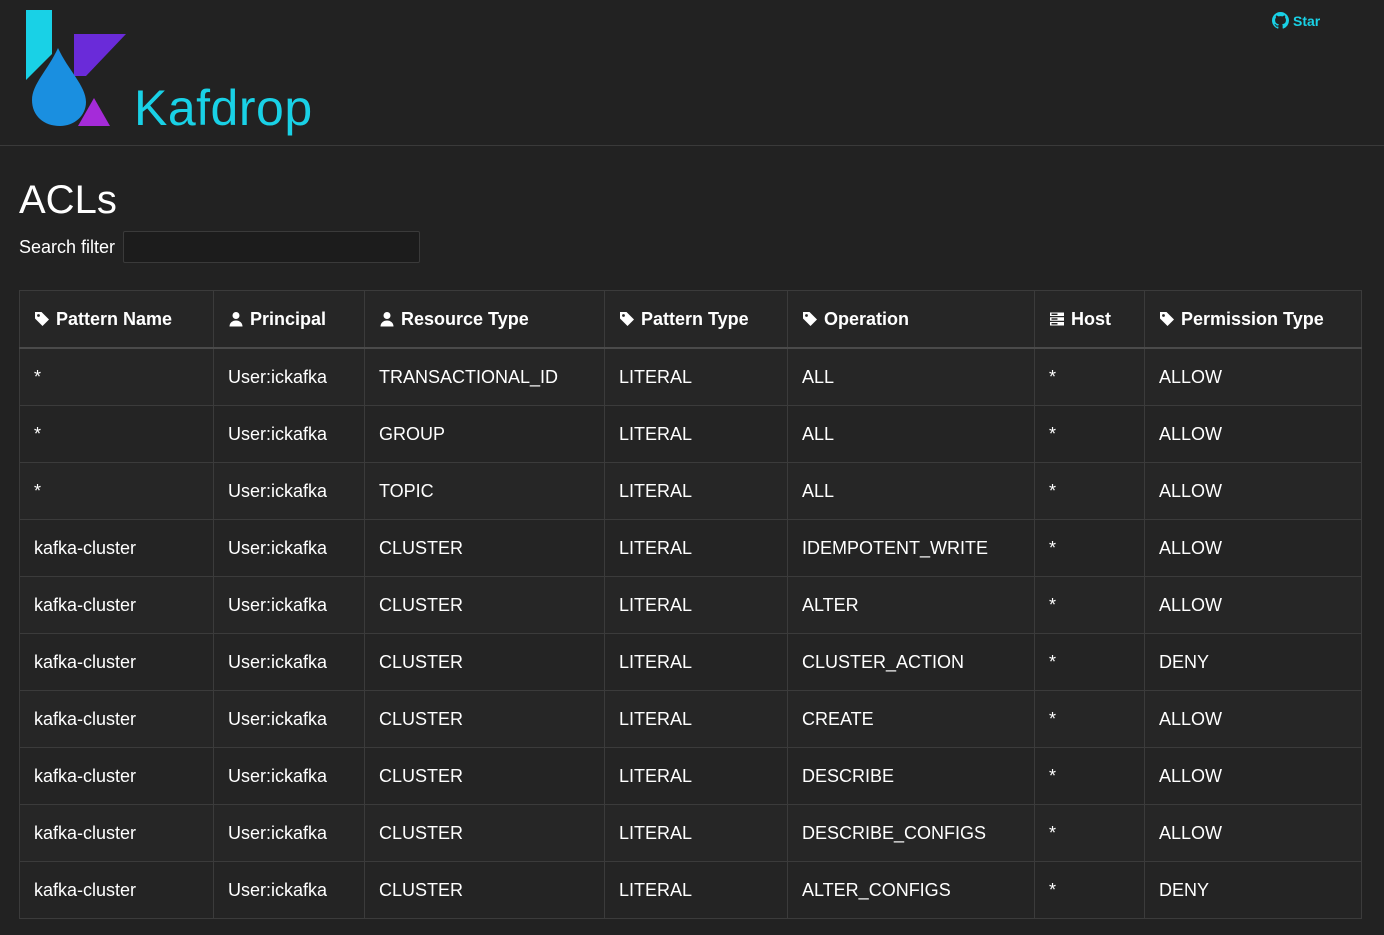  I want to click on column-header-pattern-name: Pattern Name, so click(116, 319).